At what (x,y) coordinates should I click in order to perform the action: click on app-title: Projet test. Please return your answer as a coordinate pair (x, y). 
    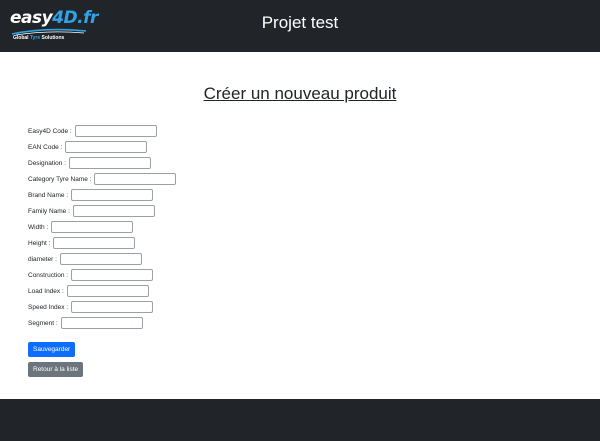
    Looking at the image, I should click on (300, 22).